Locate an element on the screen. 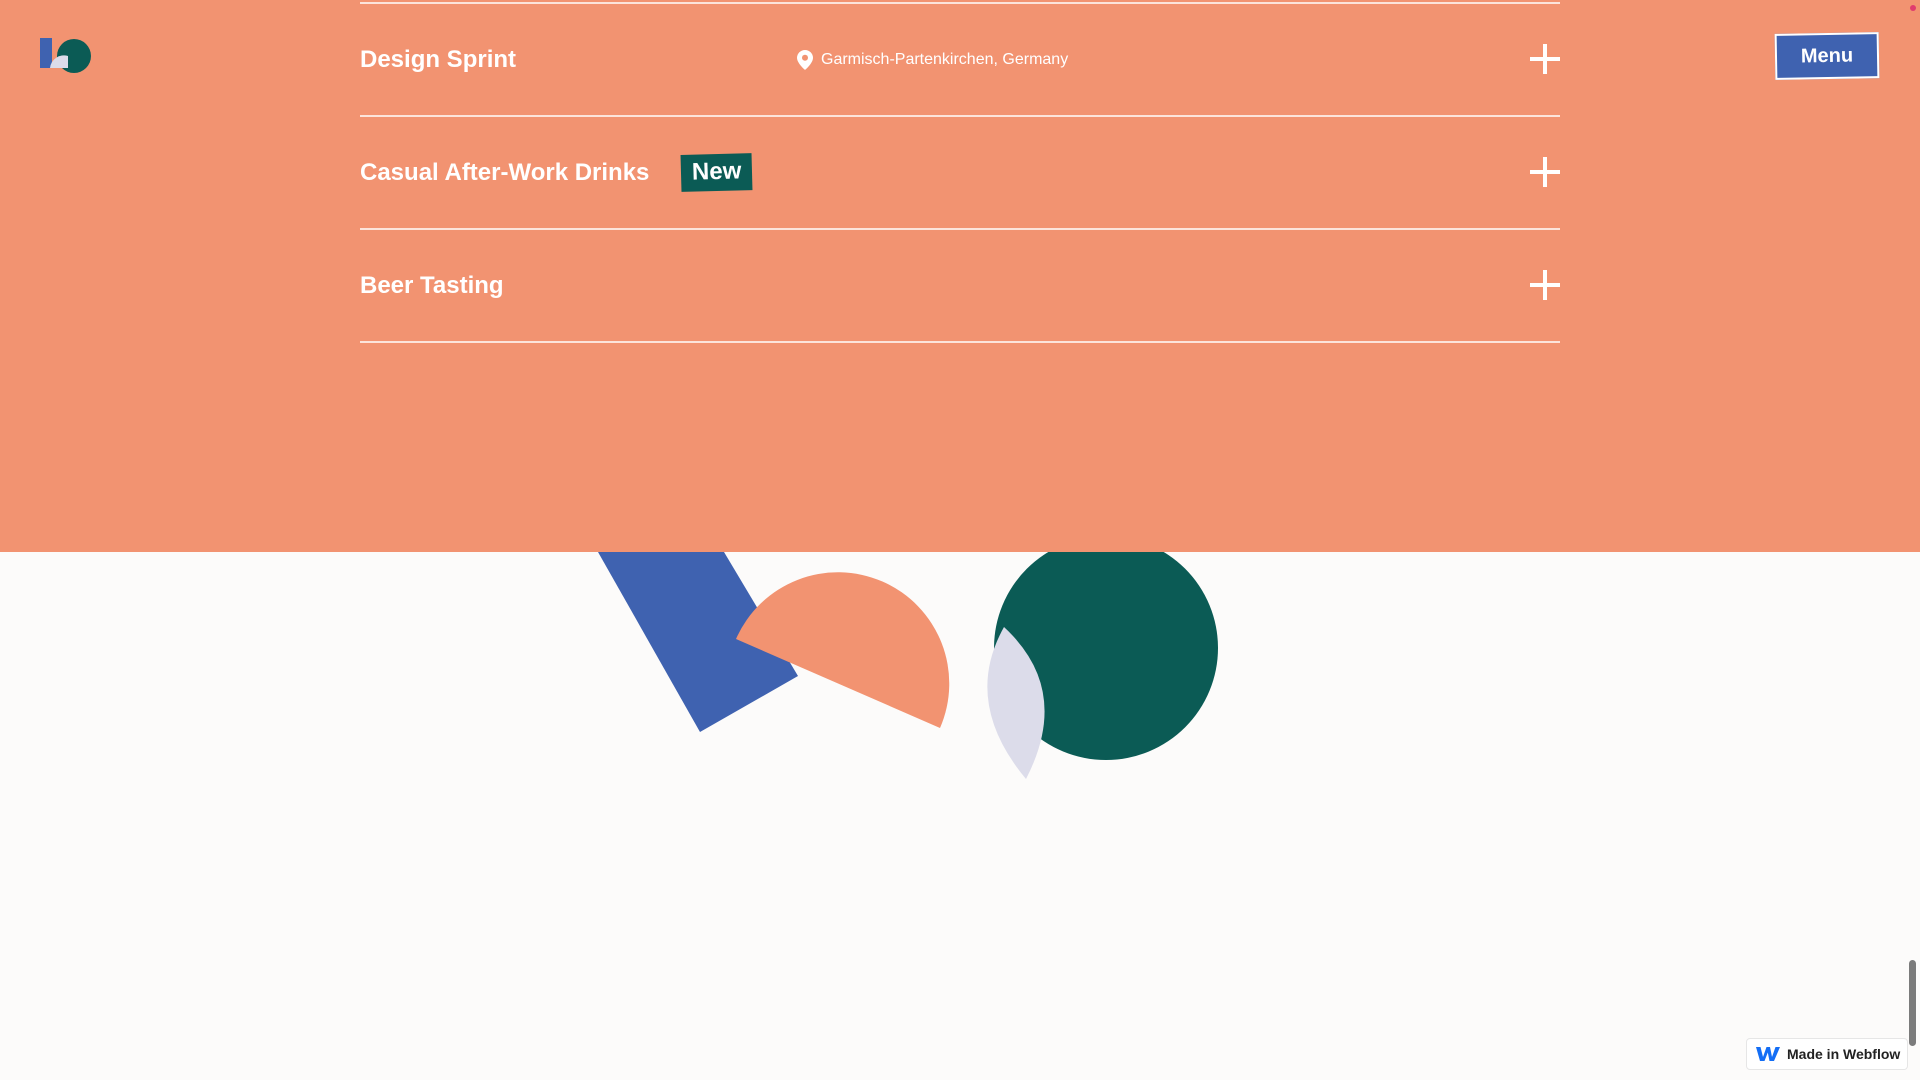 The width and height of the screenshot is (1920, 1080). coral-half-circle-shape is located at coordinates (843, 650).